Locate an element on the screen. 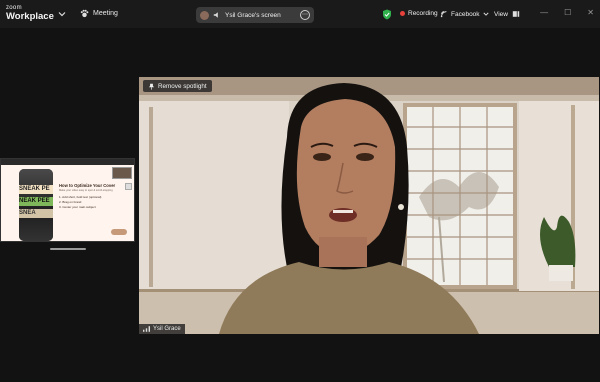  speaker-icon is located at coordinates (215, 15).